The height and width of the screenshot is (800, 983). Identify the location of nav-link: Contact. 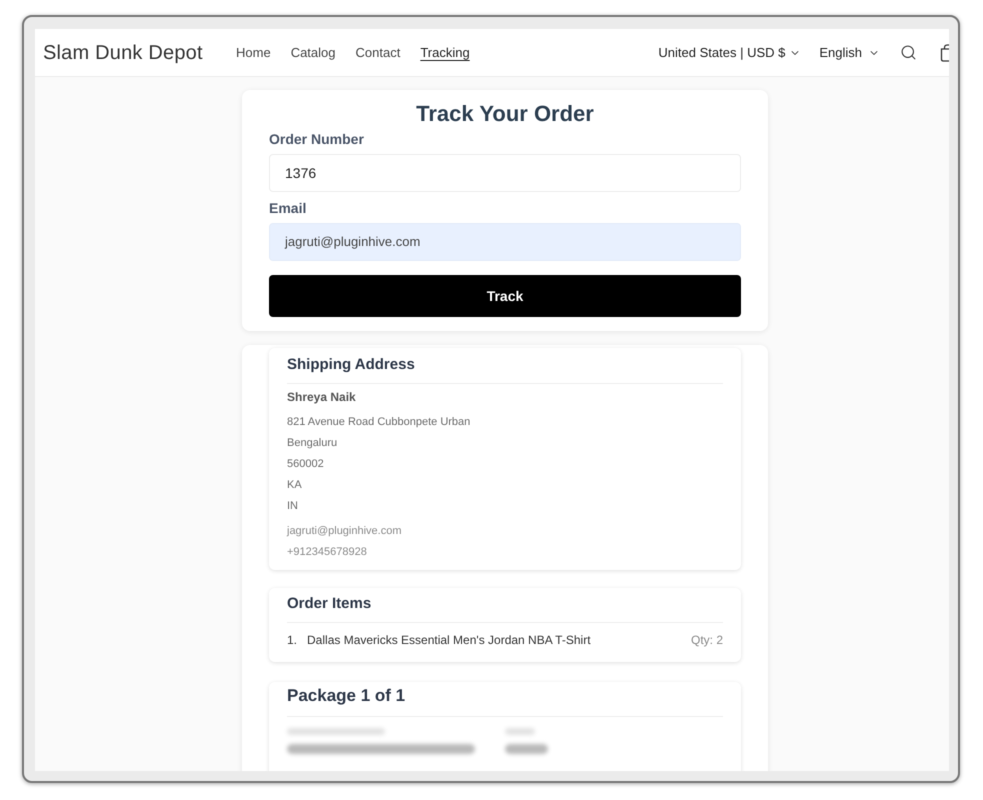
(378, 52).